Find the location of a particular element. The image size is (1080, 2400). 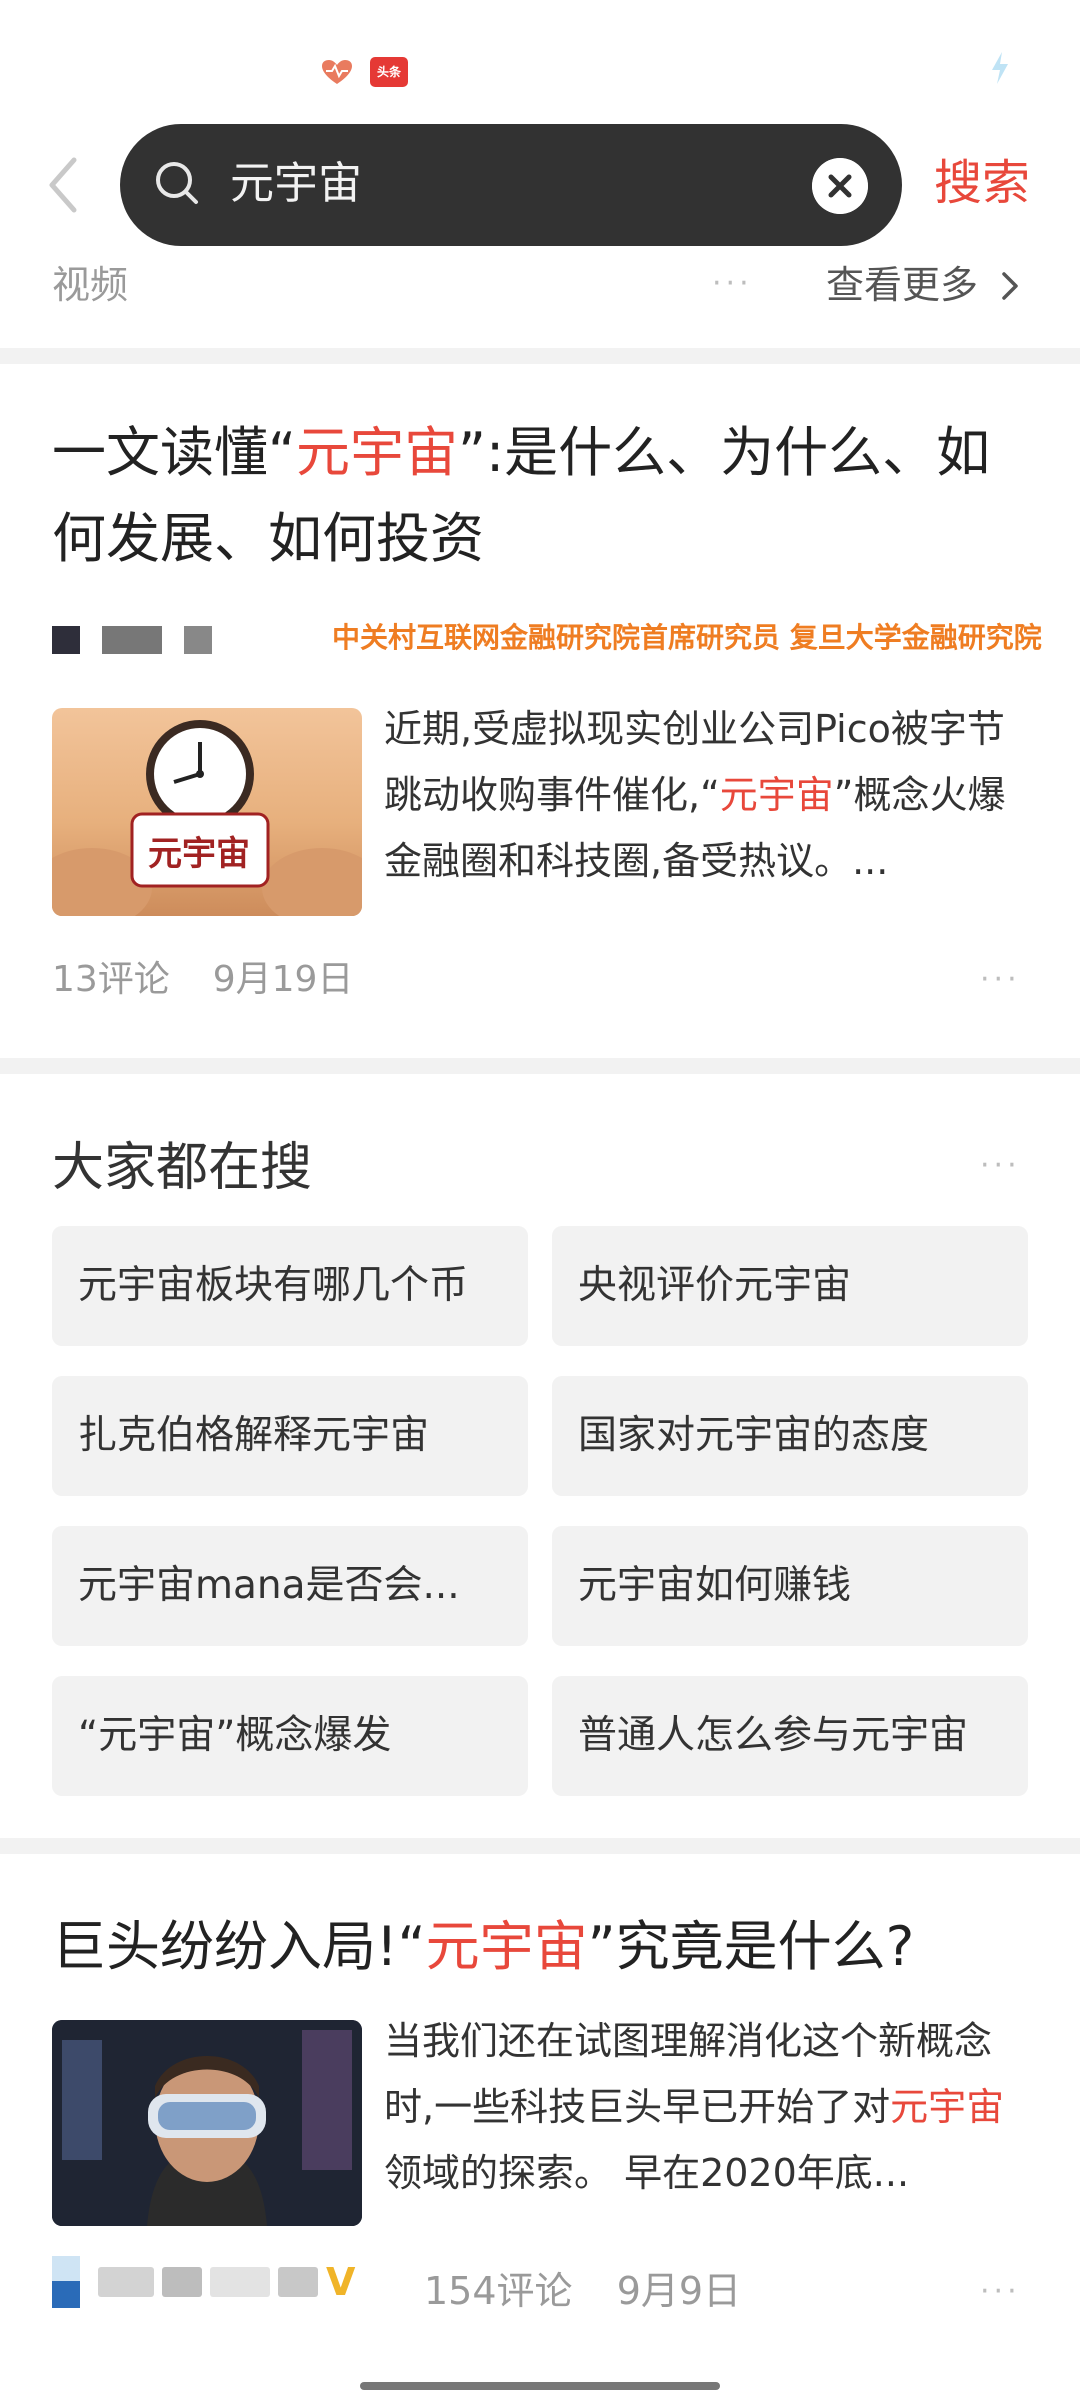

back-button is located at coordinates (65, 185).